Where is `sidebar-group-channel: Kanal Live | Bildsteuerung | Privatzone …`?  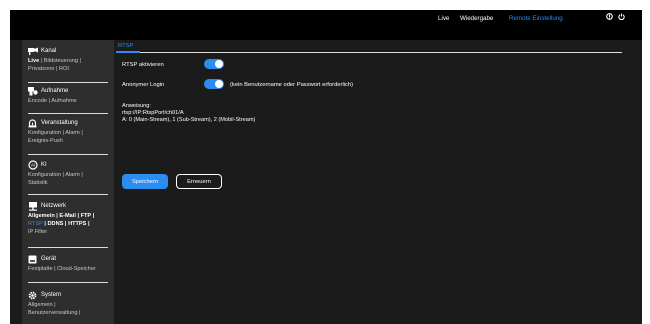 sidebar-group-channel: Kanal Live | Bildsteuerung | Privatzone … is located at coordinates (70, 59).